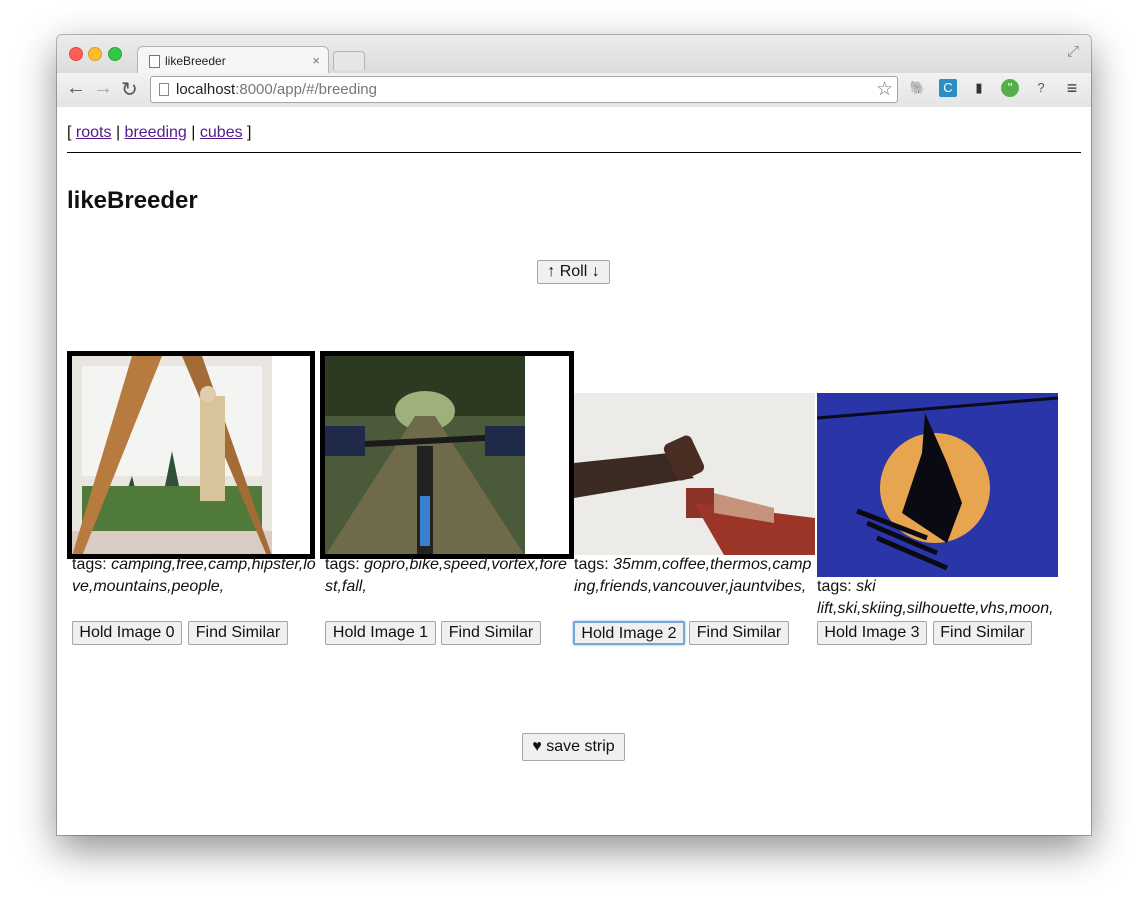  What do you see at coordinates (918, 88) in the screenshot?
I see `evernote-icon: 🐘` at bounding box center [918, 88].